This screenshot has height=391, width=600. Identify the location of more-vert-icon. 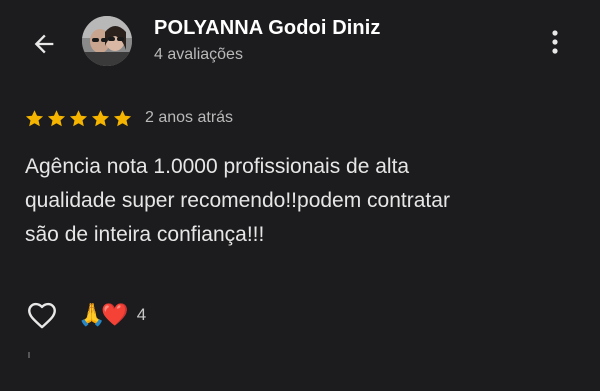
(555, 42).